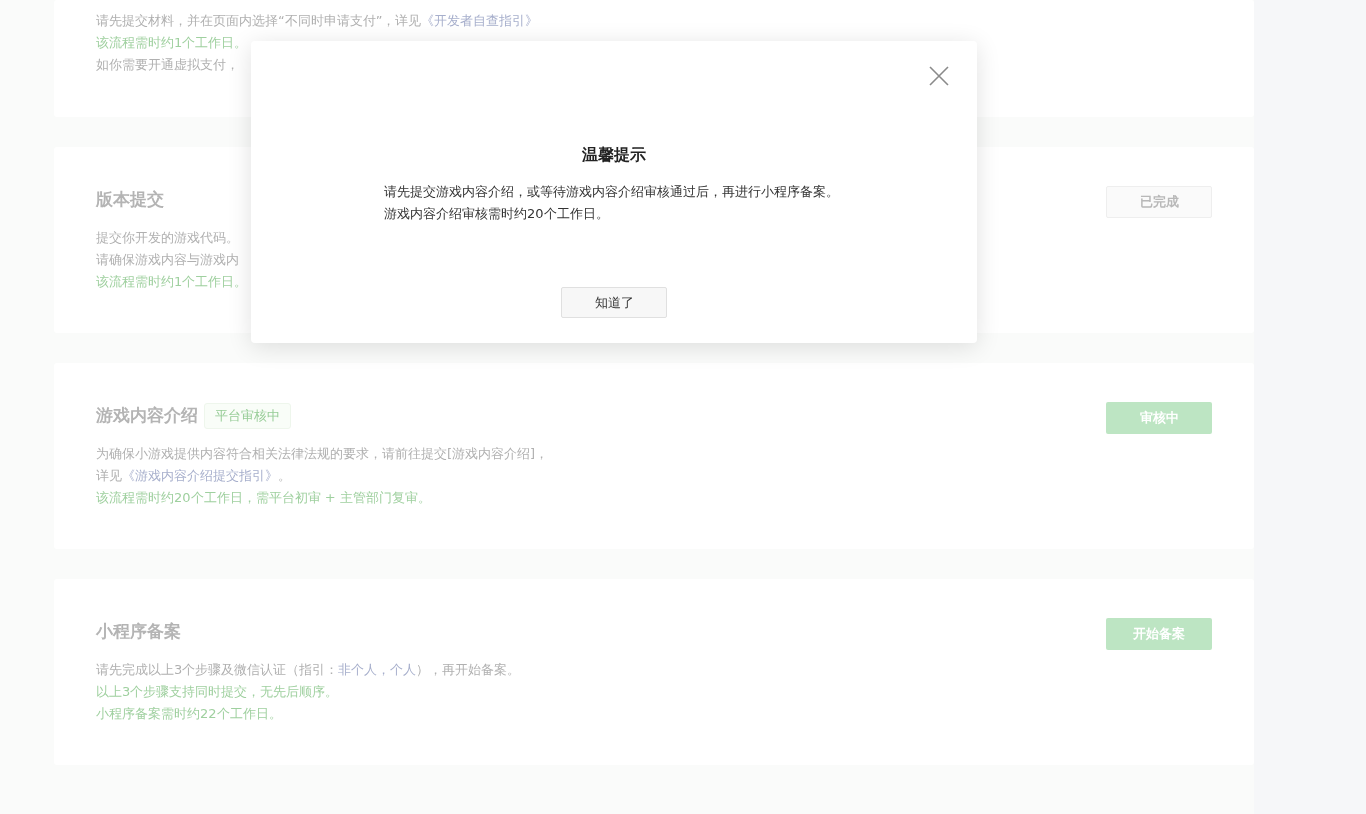 This screenshot has height=814, width=1366. I want to click on status-badge: 平台审核中, so click(247, 416).